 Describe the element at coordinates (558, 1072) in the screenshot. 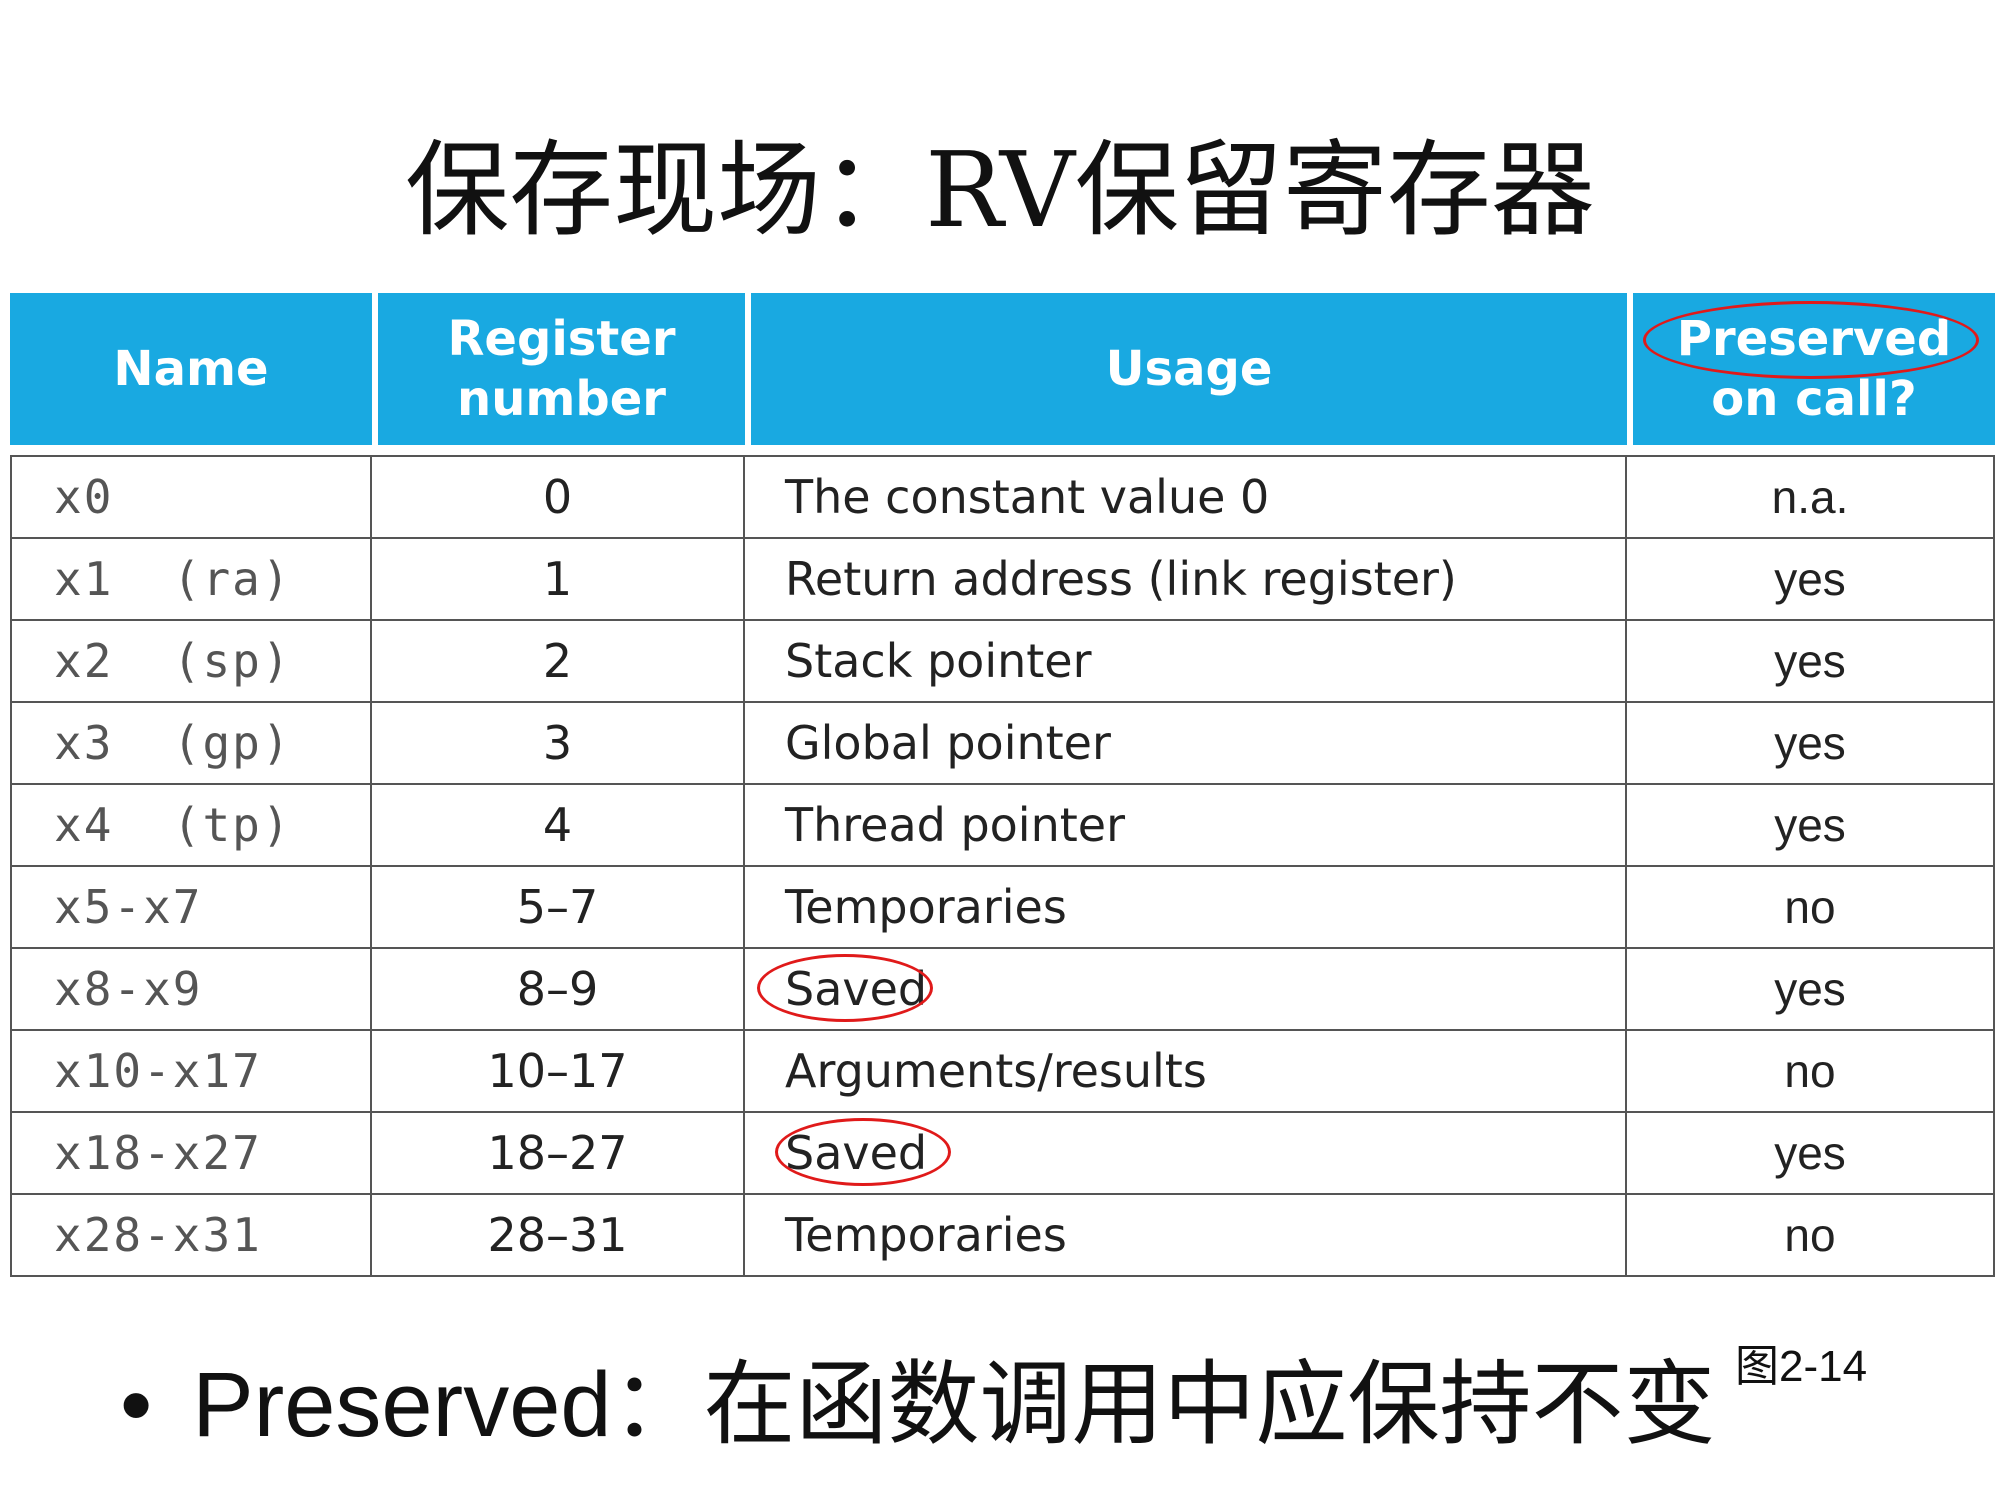

I see `cell-number: 10–17` at that location.